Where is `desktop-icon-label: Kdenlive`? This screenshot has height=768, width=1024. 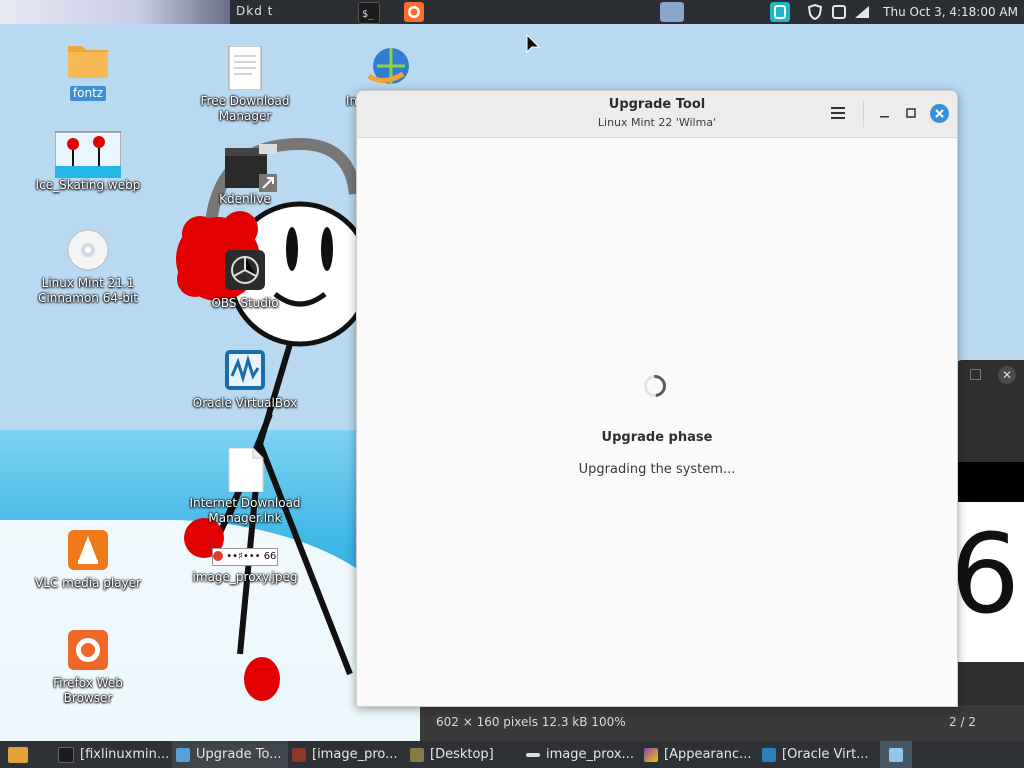
desktop-icon-label: Kdenlive is located at coordinates (245, 199).